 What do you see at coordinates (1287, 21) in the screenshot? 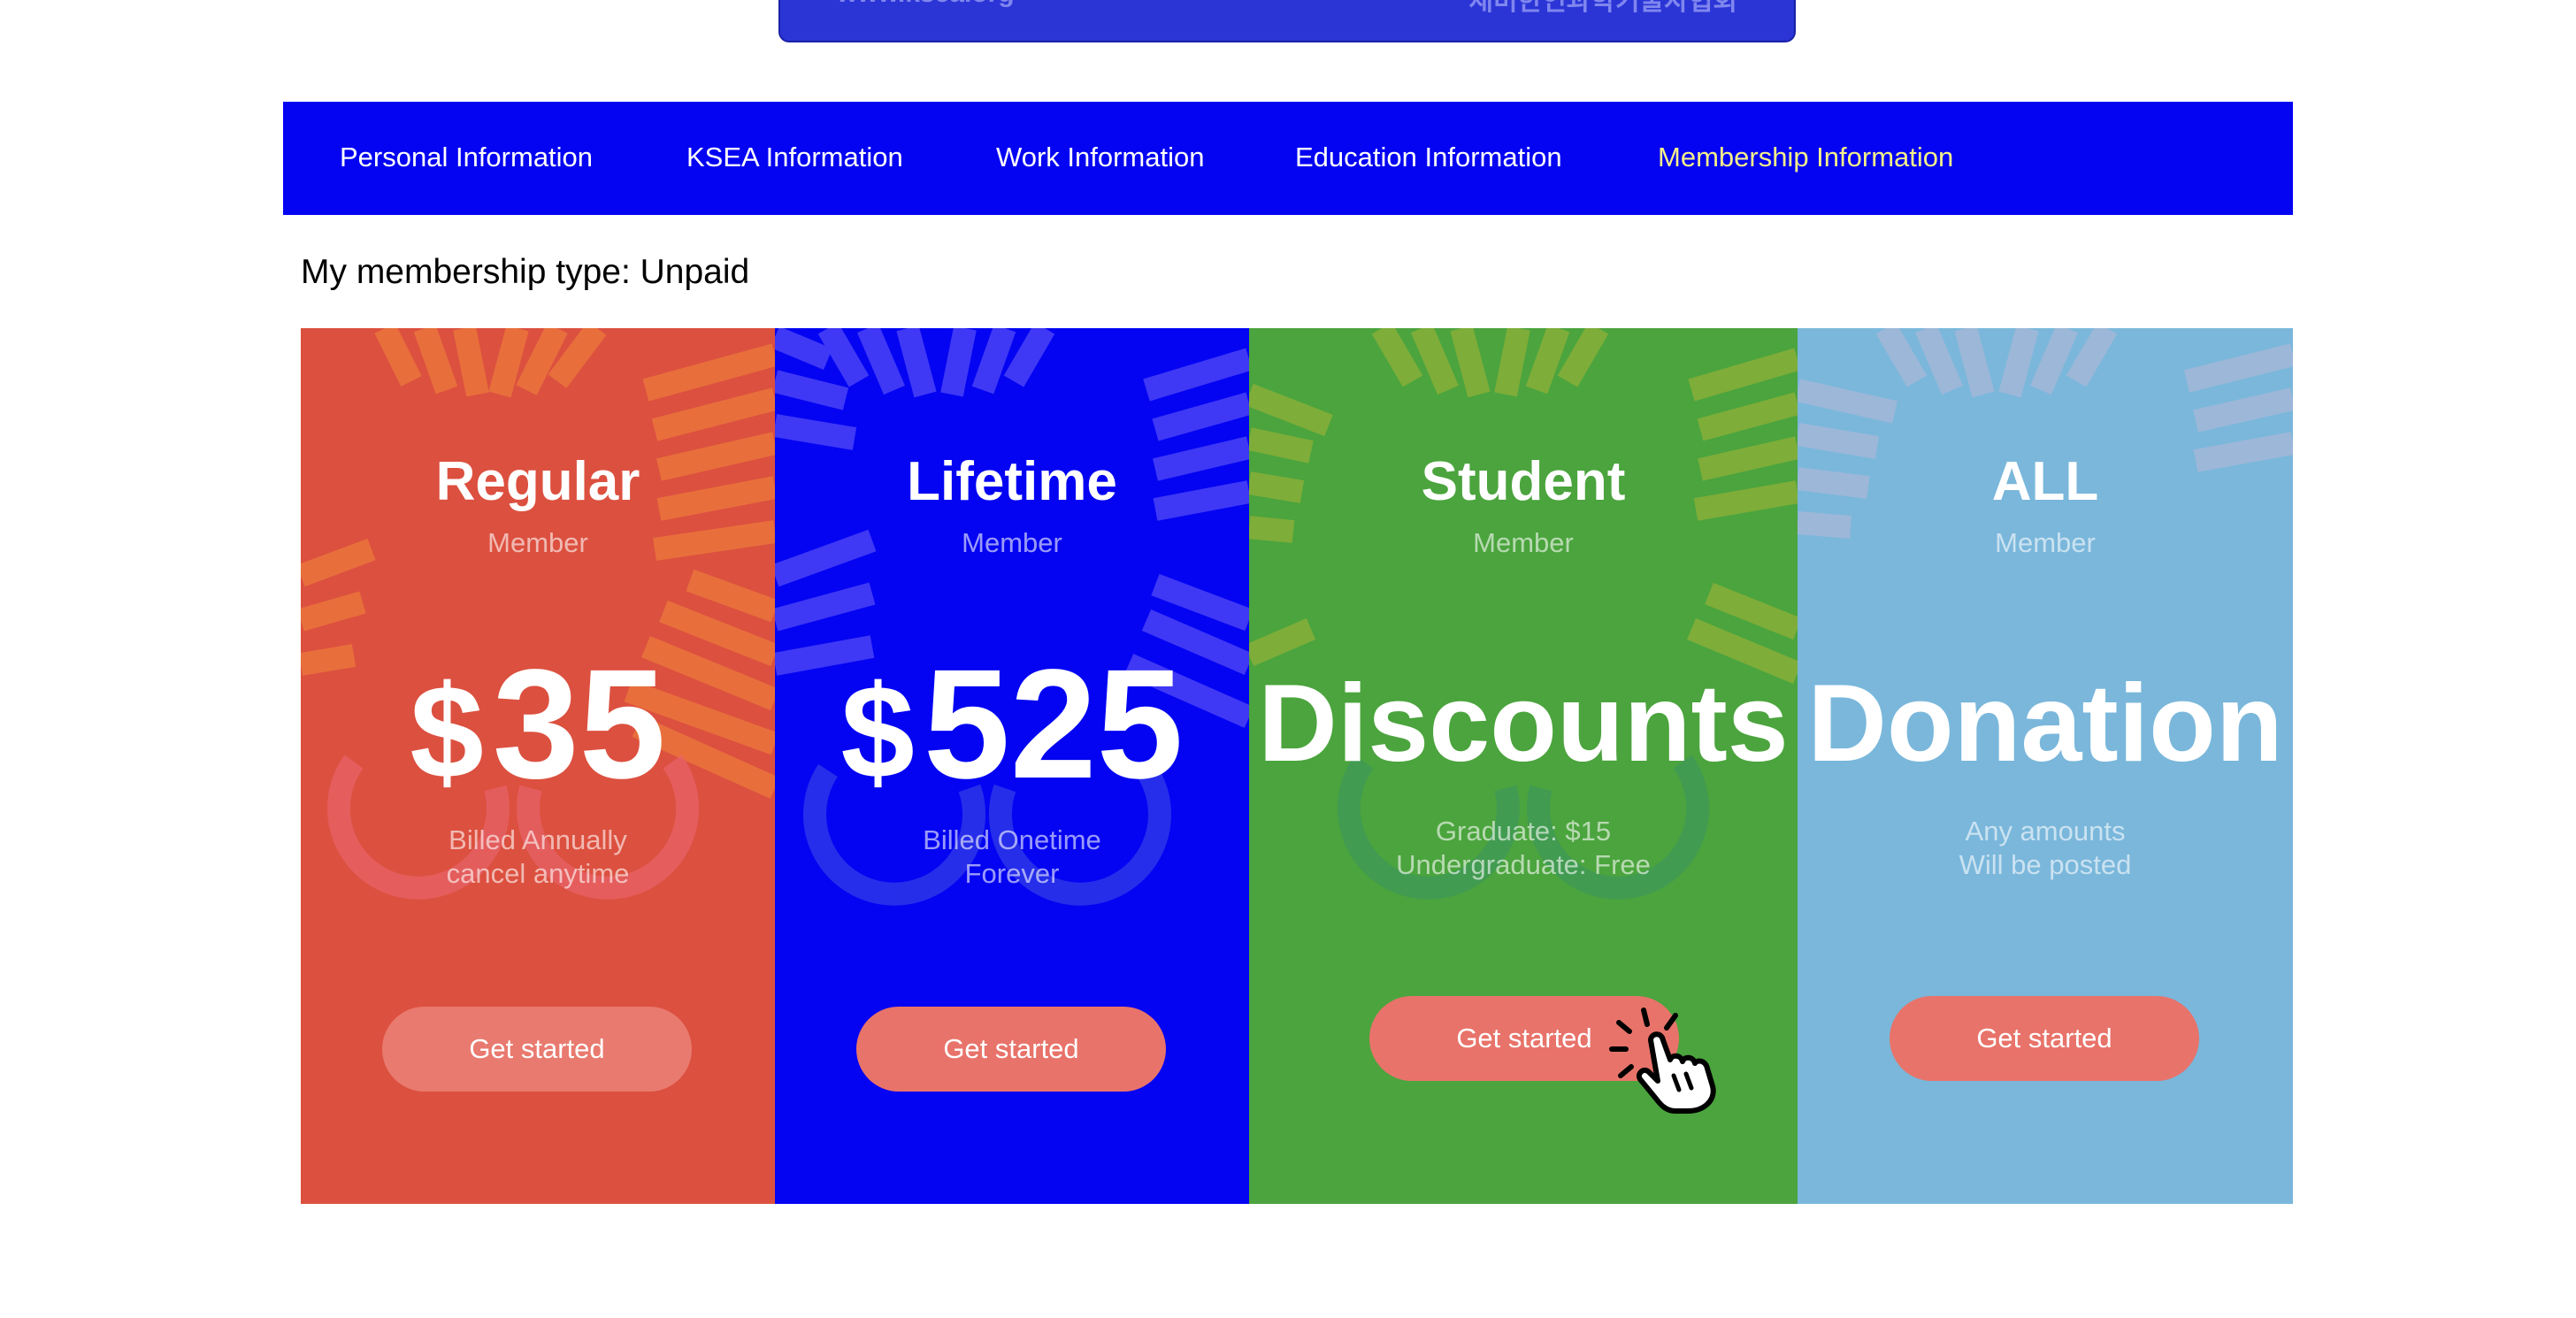
I see `top-banner: www.ksea.org 재미한인과학기술자협회` at bounding box center [1287, 21].